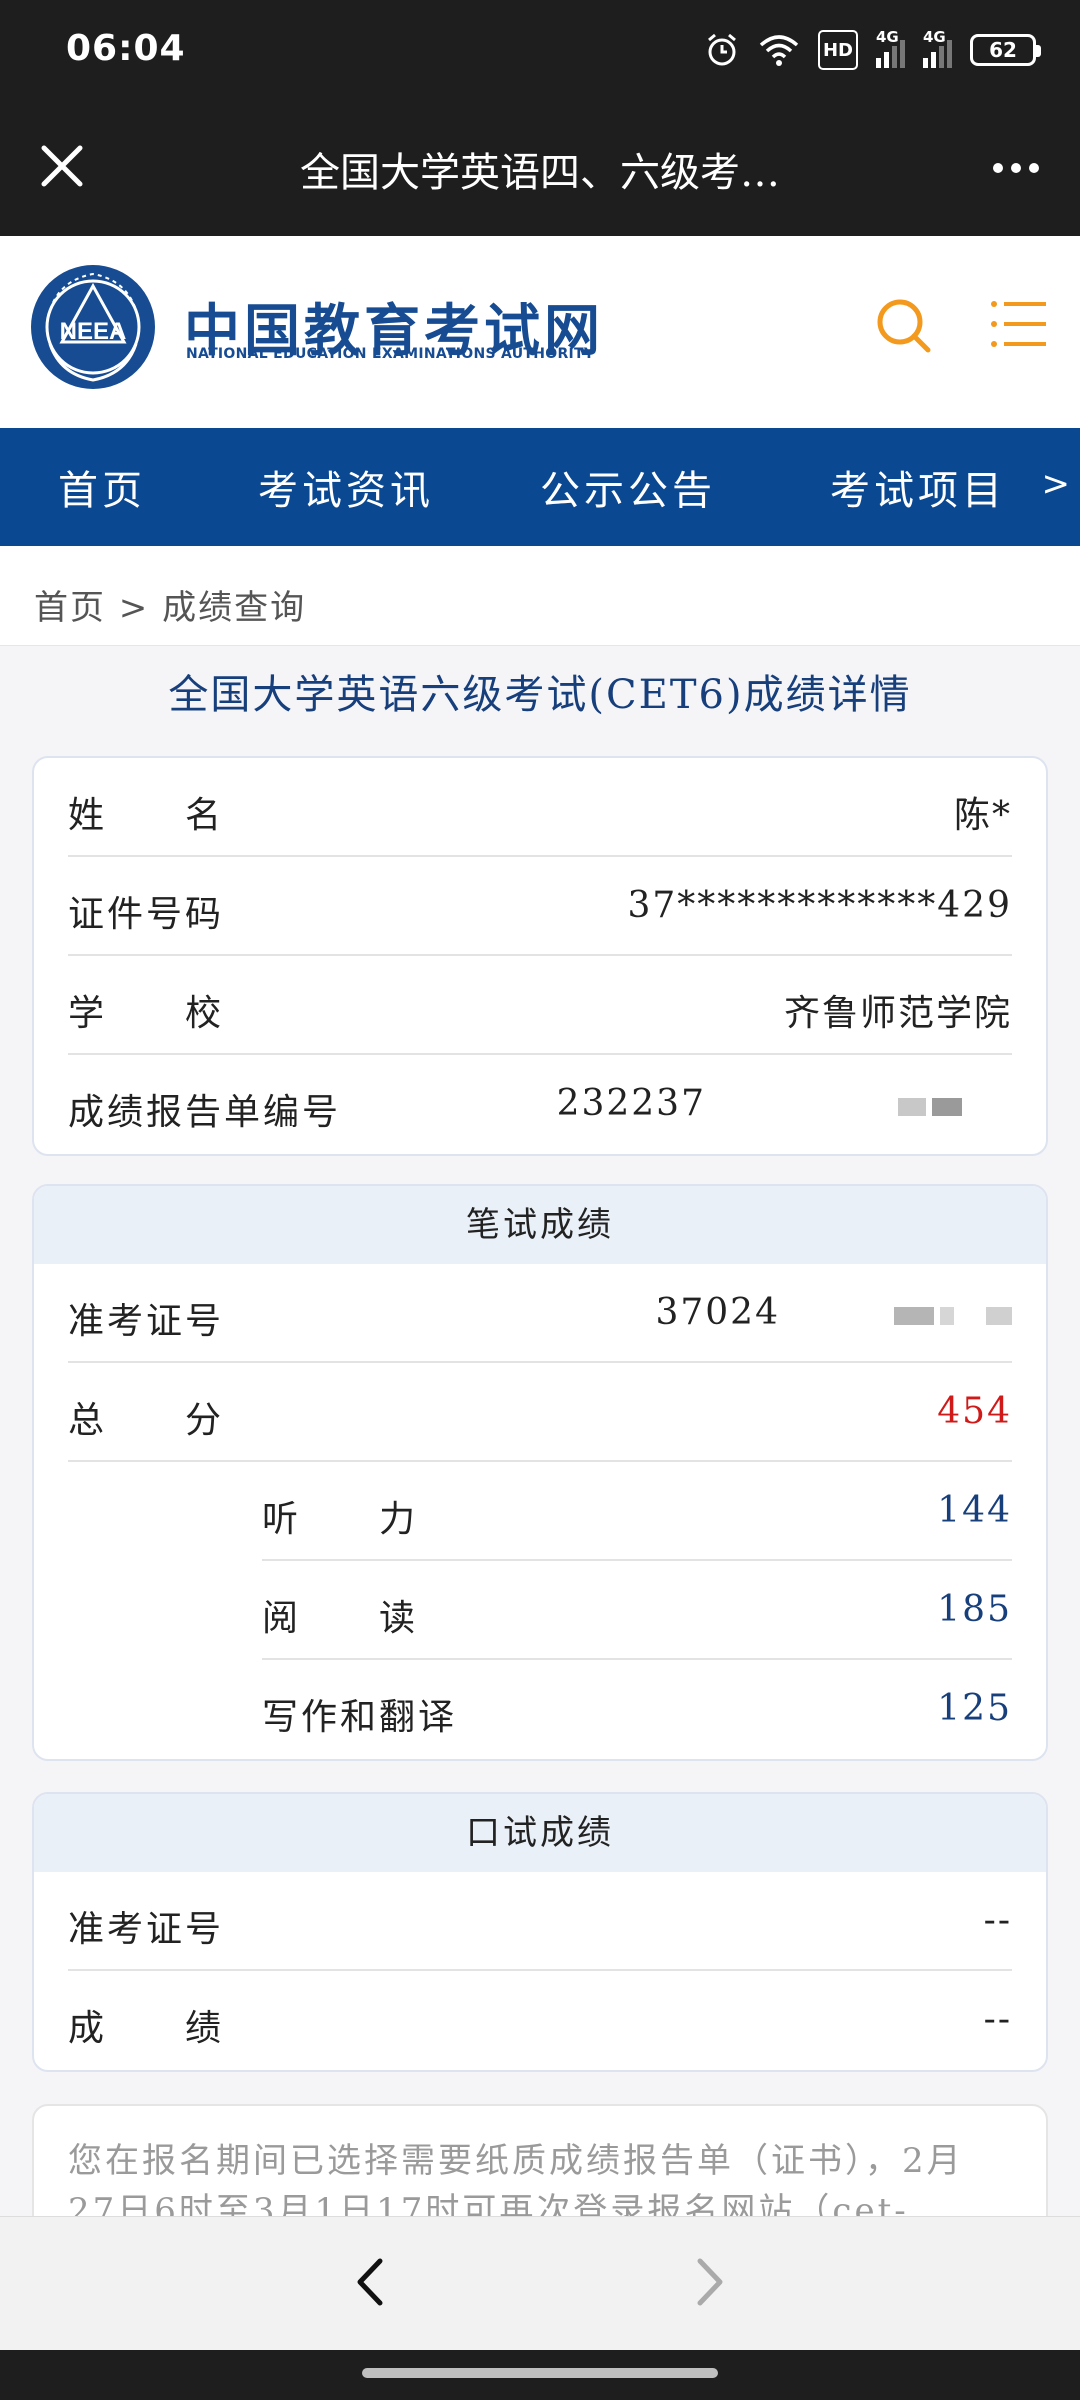 The height and width of the screenshot is (2400, 1080). Describe the element at coordinates (974, 1411) in the screenshot. I see `total-score-value: 454` at that location.